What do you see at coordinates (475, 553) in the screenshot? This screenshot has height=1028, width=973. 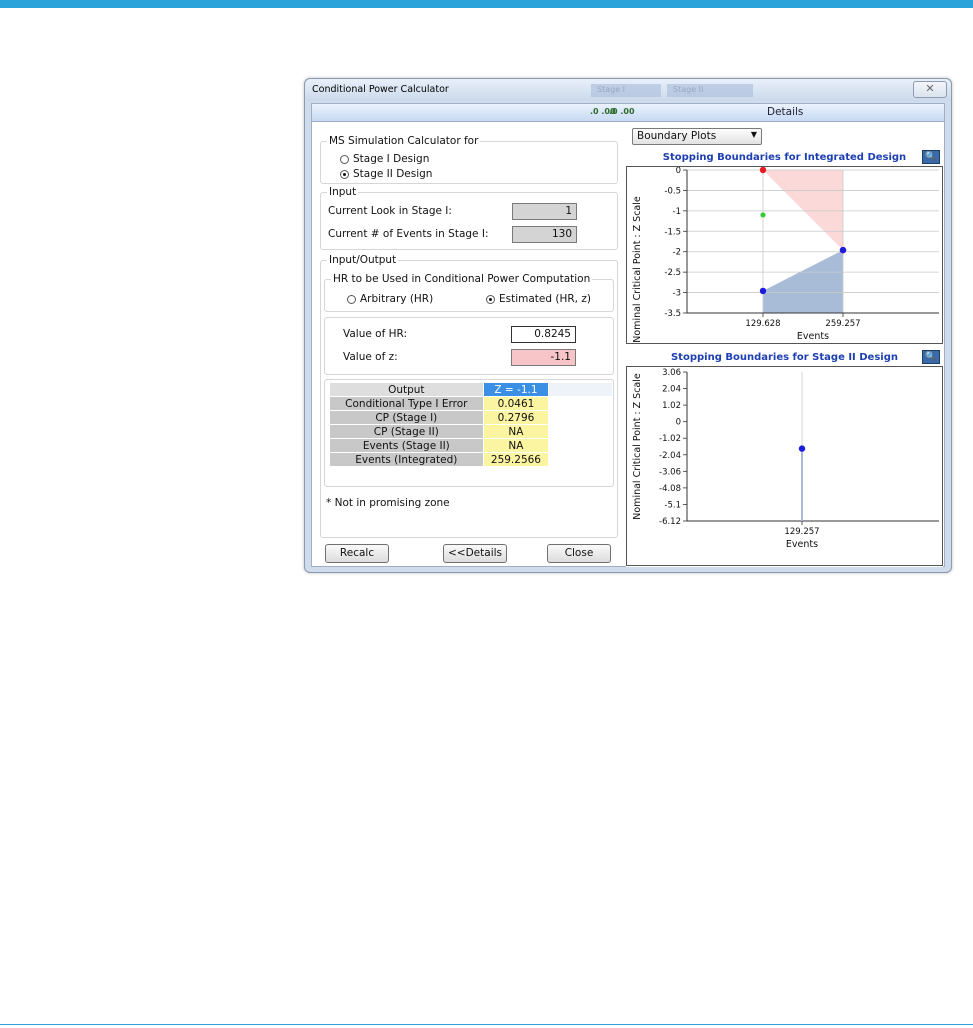 I see `details-toggle-button: <<Details` at bounding box center [475, 553].